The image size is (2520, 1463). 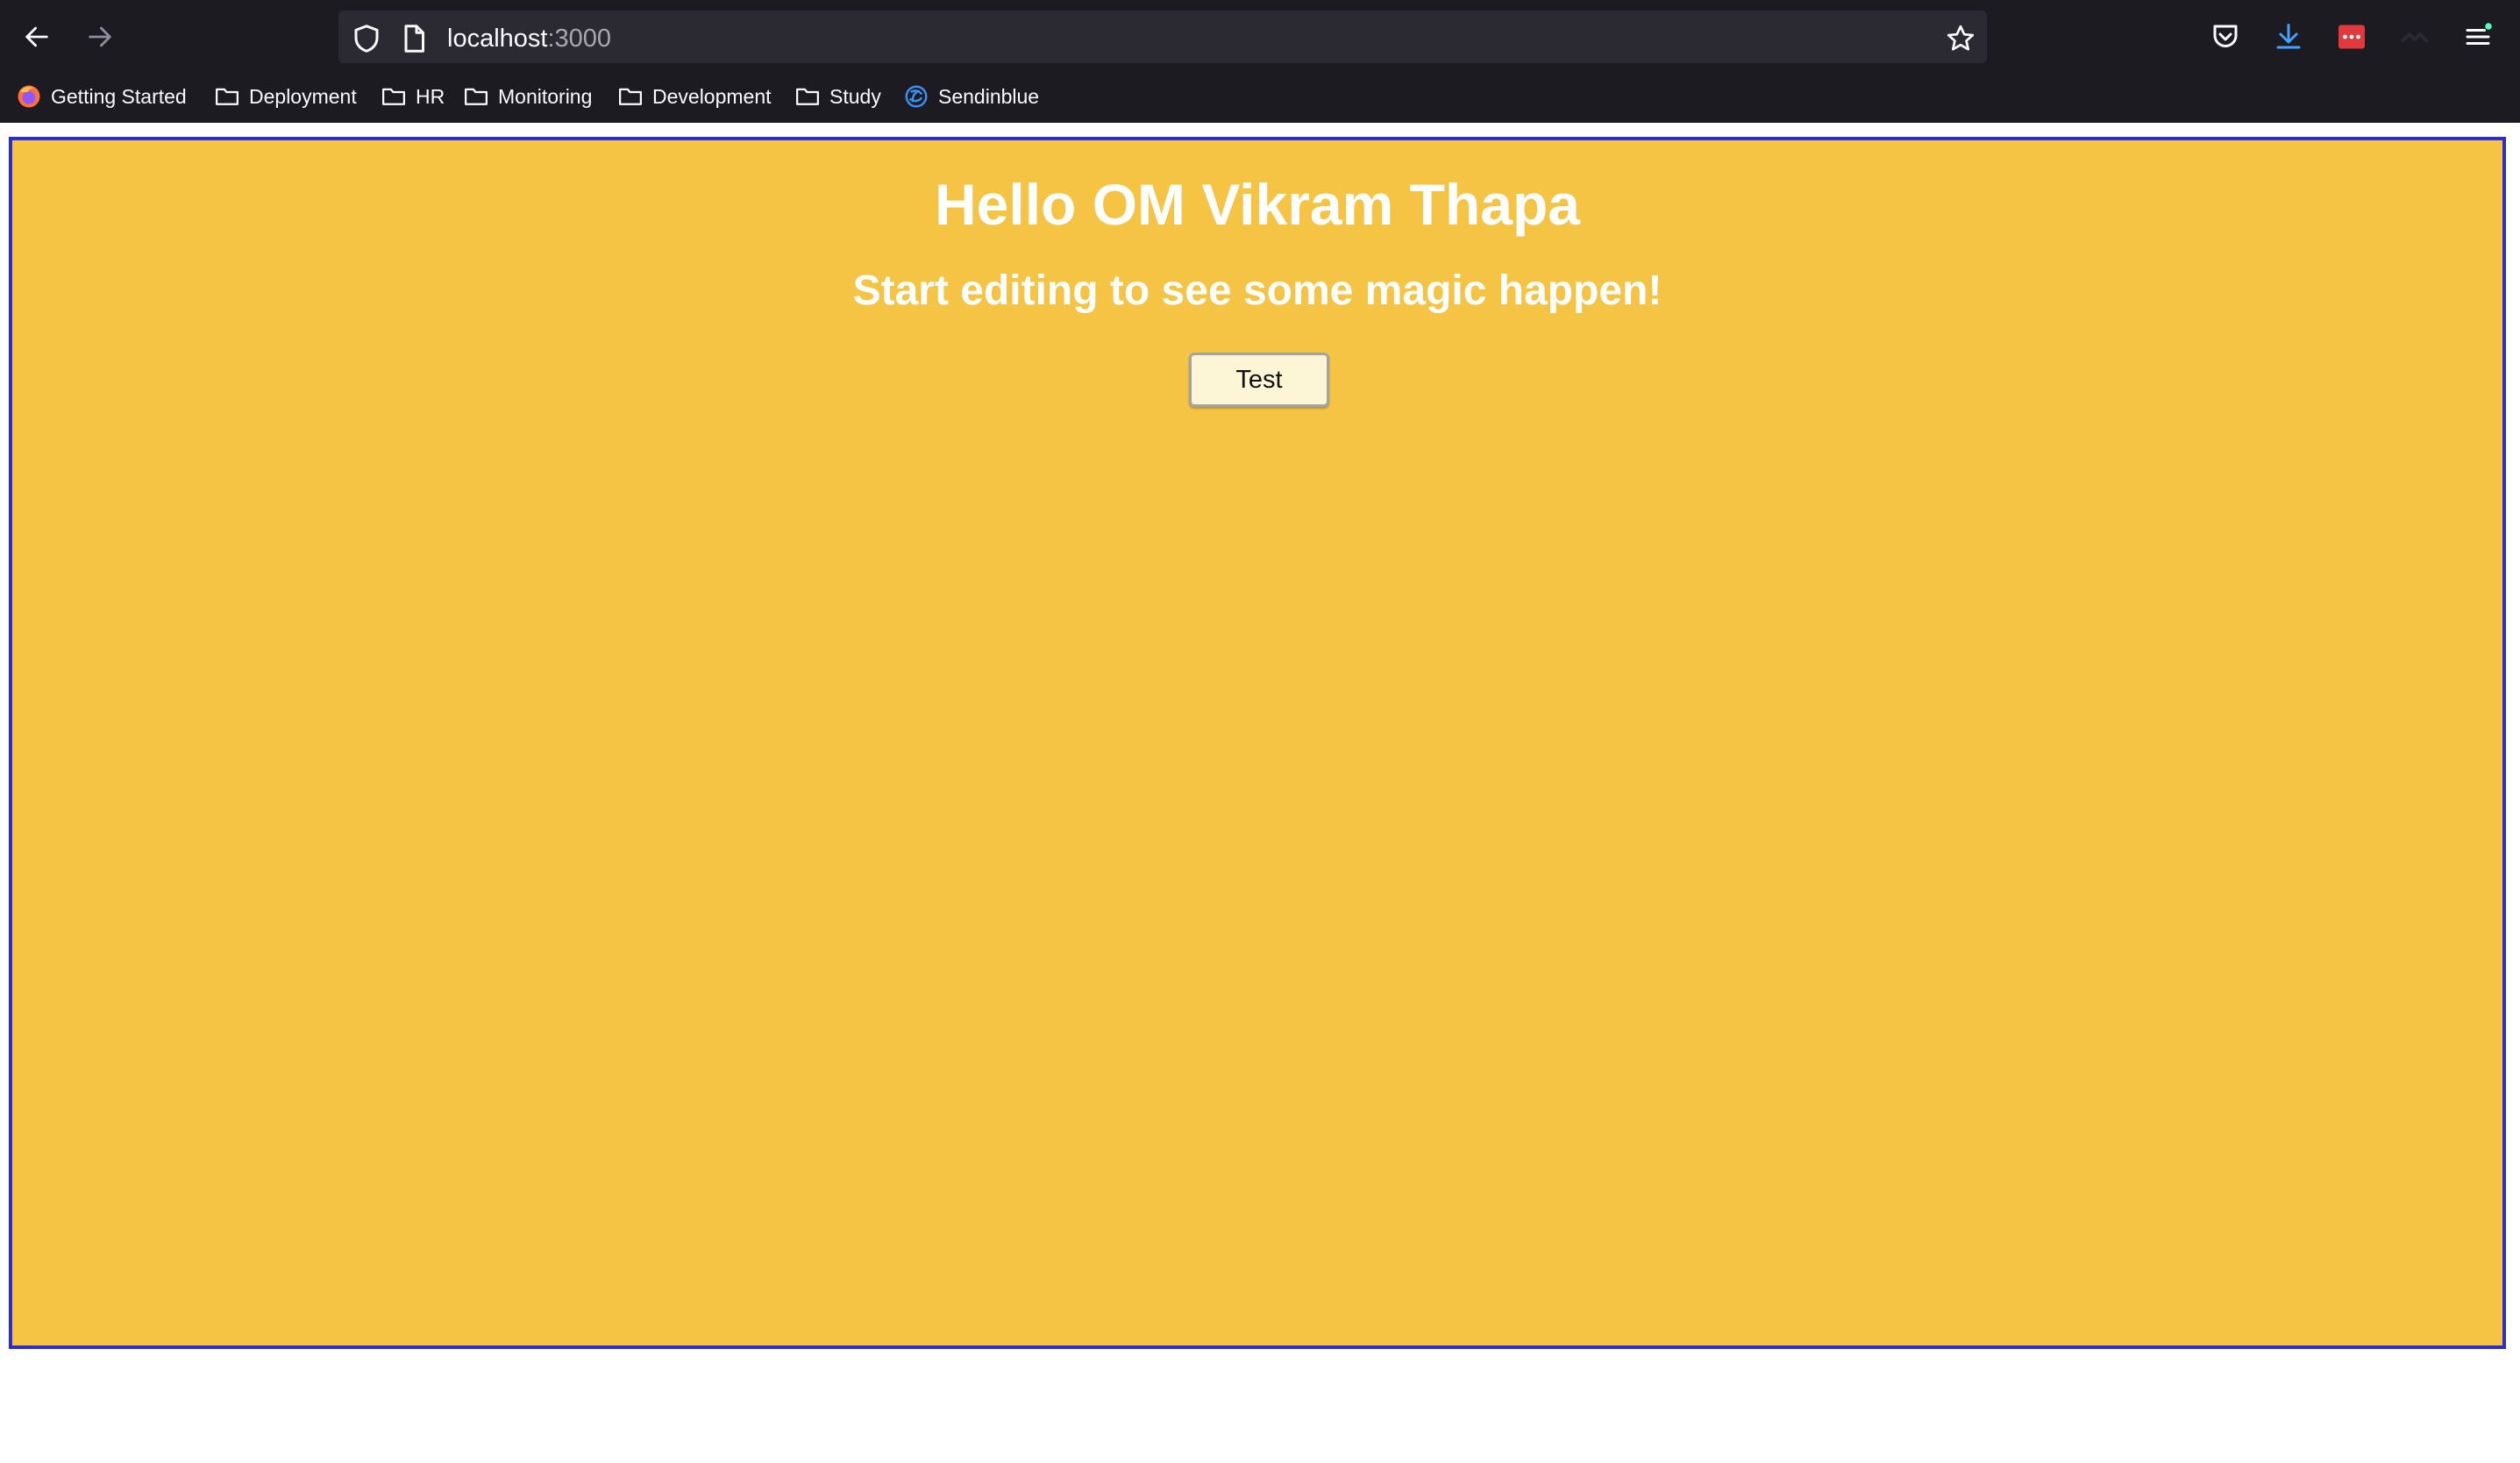 What do you see at coordinates (989, 96) in the screenshot?
I see `bookmark-label: Sendinblue` at bounding box center [989, 96].